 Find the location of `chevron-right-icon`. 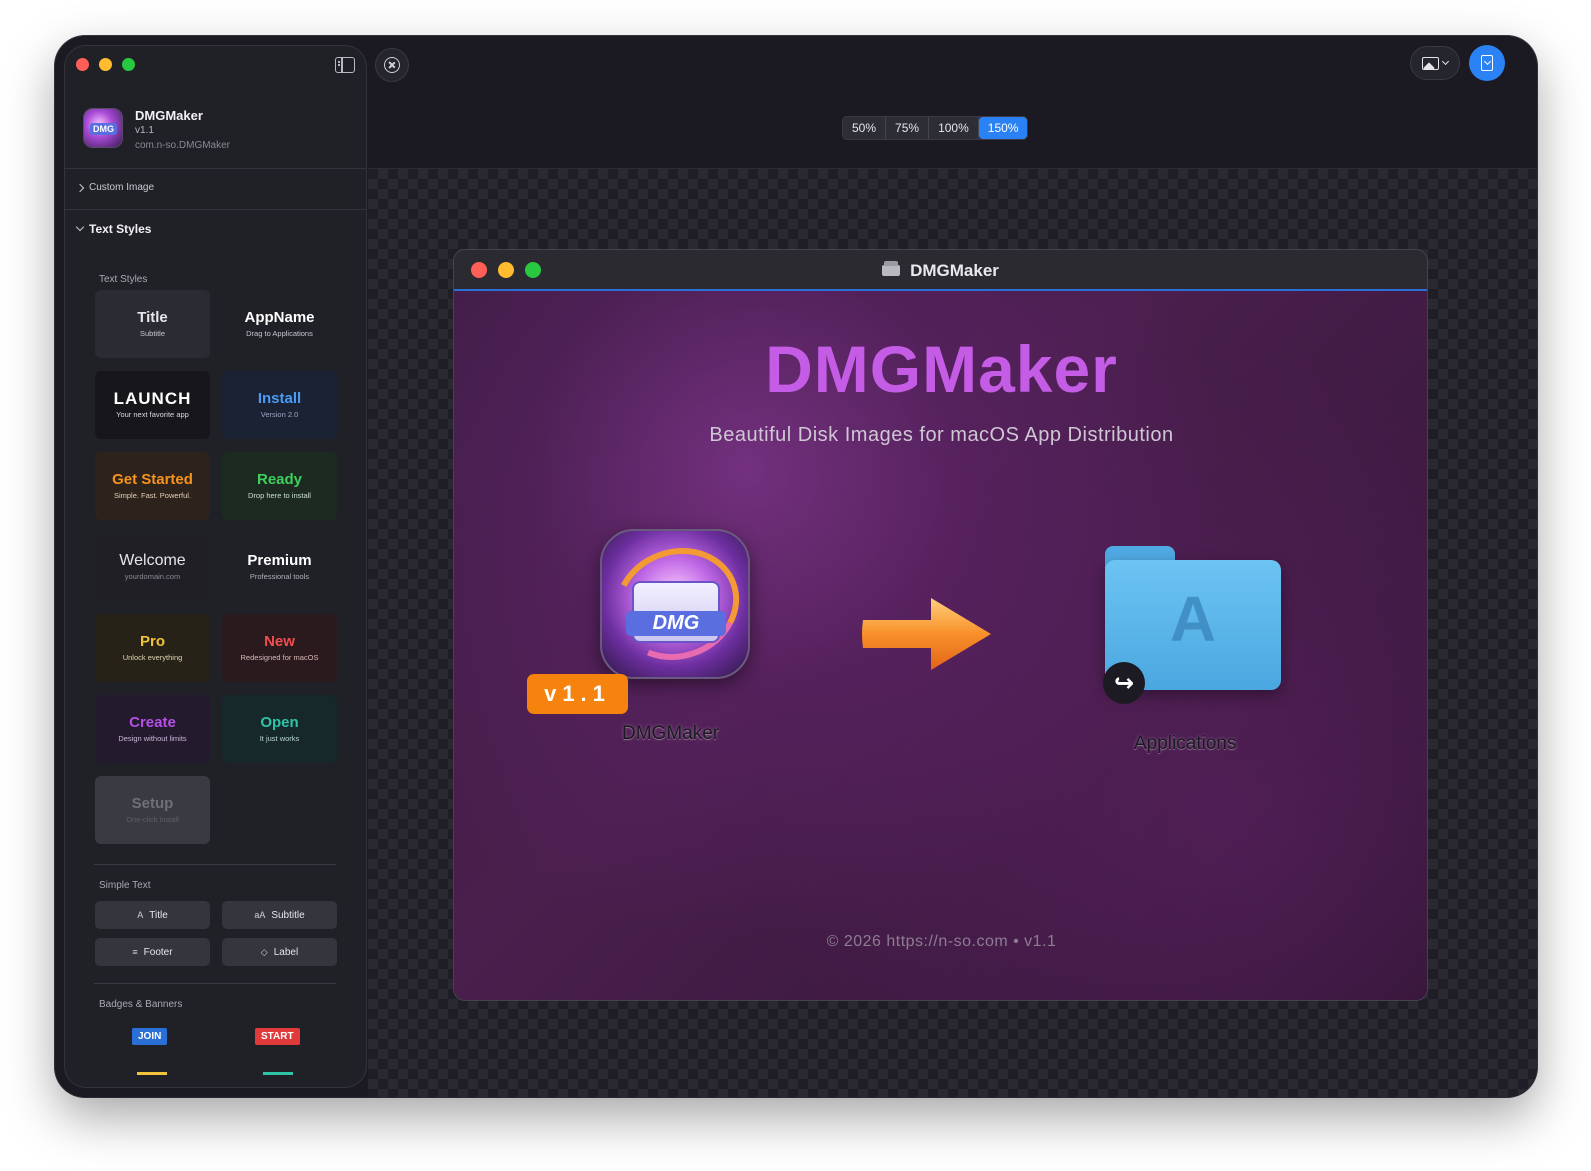

chevron-right-icon is located at coordinates (80, 187).